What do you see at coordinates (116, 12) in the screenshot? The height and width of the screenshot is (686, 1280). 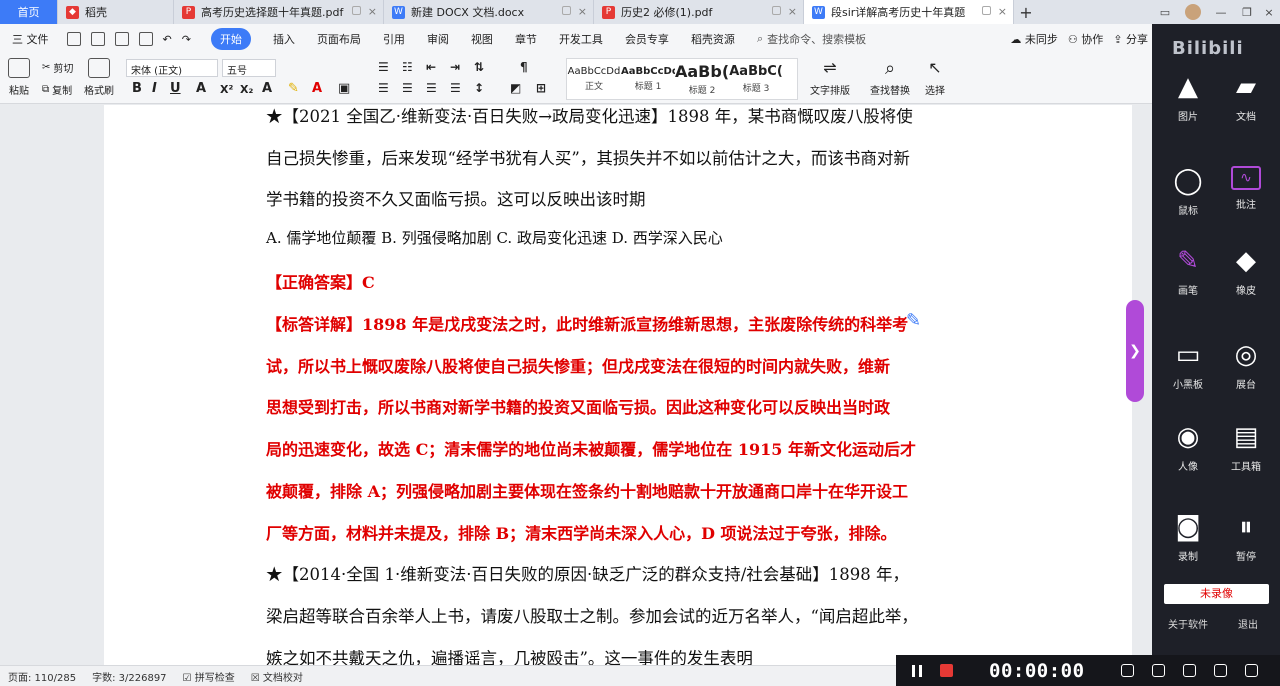 I see `tab-docer: ◆ 稻壳` at bounding box center [116, 12].